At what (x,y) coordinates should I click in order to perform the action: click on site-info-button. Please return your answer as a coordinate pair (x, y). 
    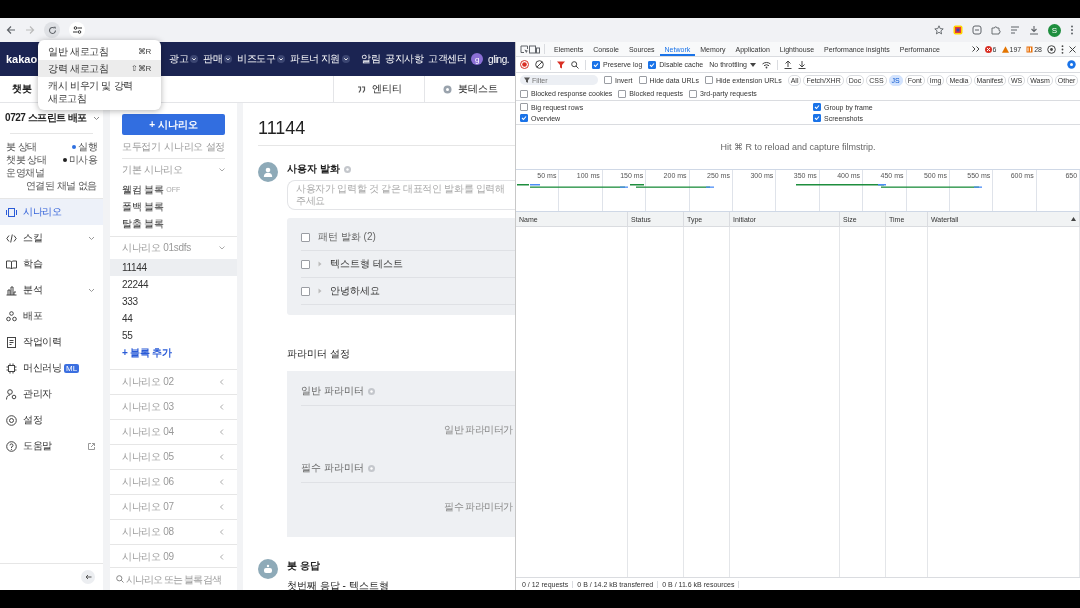
    Looking at the image, I should click on (77, 30).